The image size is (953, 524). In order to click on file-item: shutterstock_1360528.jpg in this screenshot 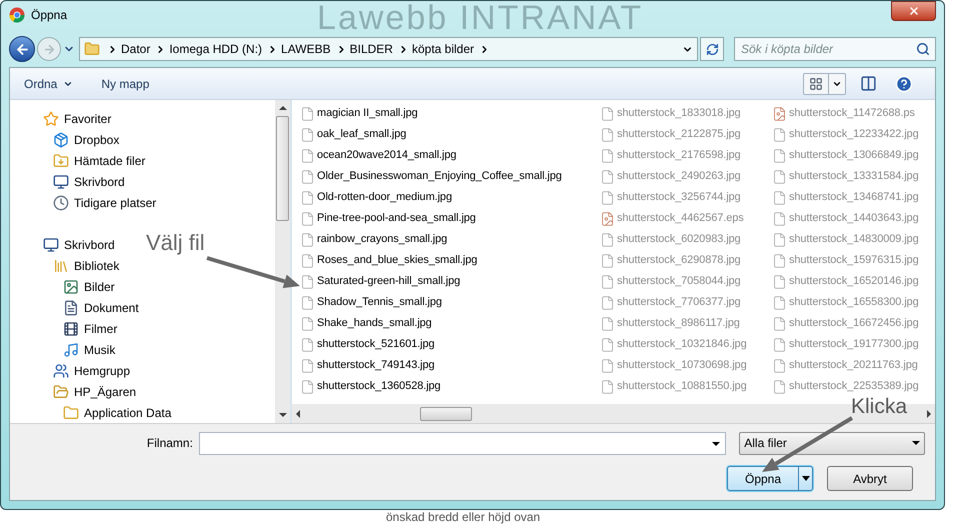, I will do `click(379, 386)`.